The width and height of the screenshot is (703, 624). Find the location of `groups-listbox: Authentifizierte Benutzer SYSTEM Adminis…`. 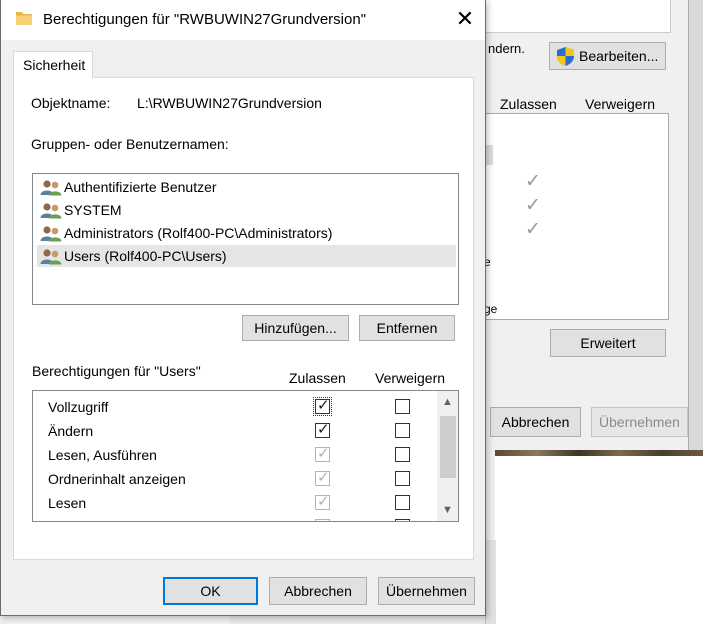

groups-listbox: Authentifizierte Benutzer SYSTEM Adminis… is located at coordinates (245, 239).